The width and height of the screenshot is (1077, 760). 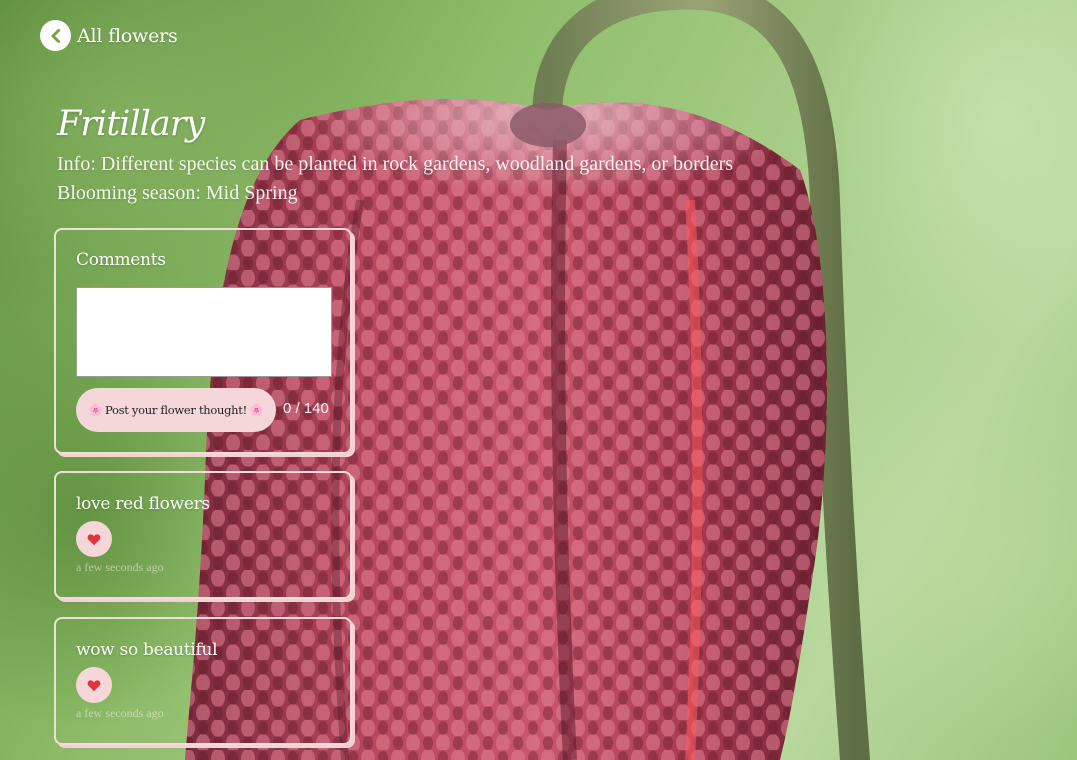 I want to click on comment-card: love red flowers a few seconds ago, so click(x=203, y=535).